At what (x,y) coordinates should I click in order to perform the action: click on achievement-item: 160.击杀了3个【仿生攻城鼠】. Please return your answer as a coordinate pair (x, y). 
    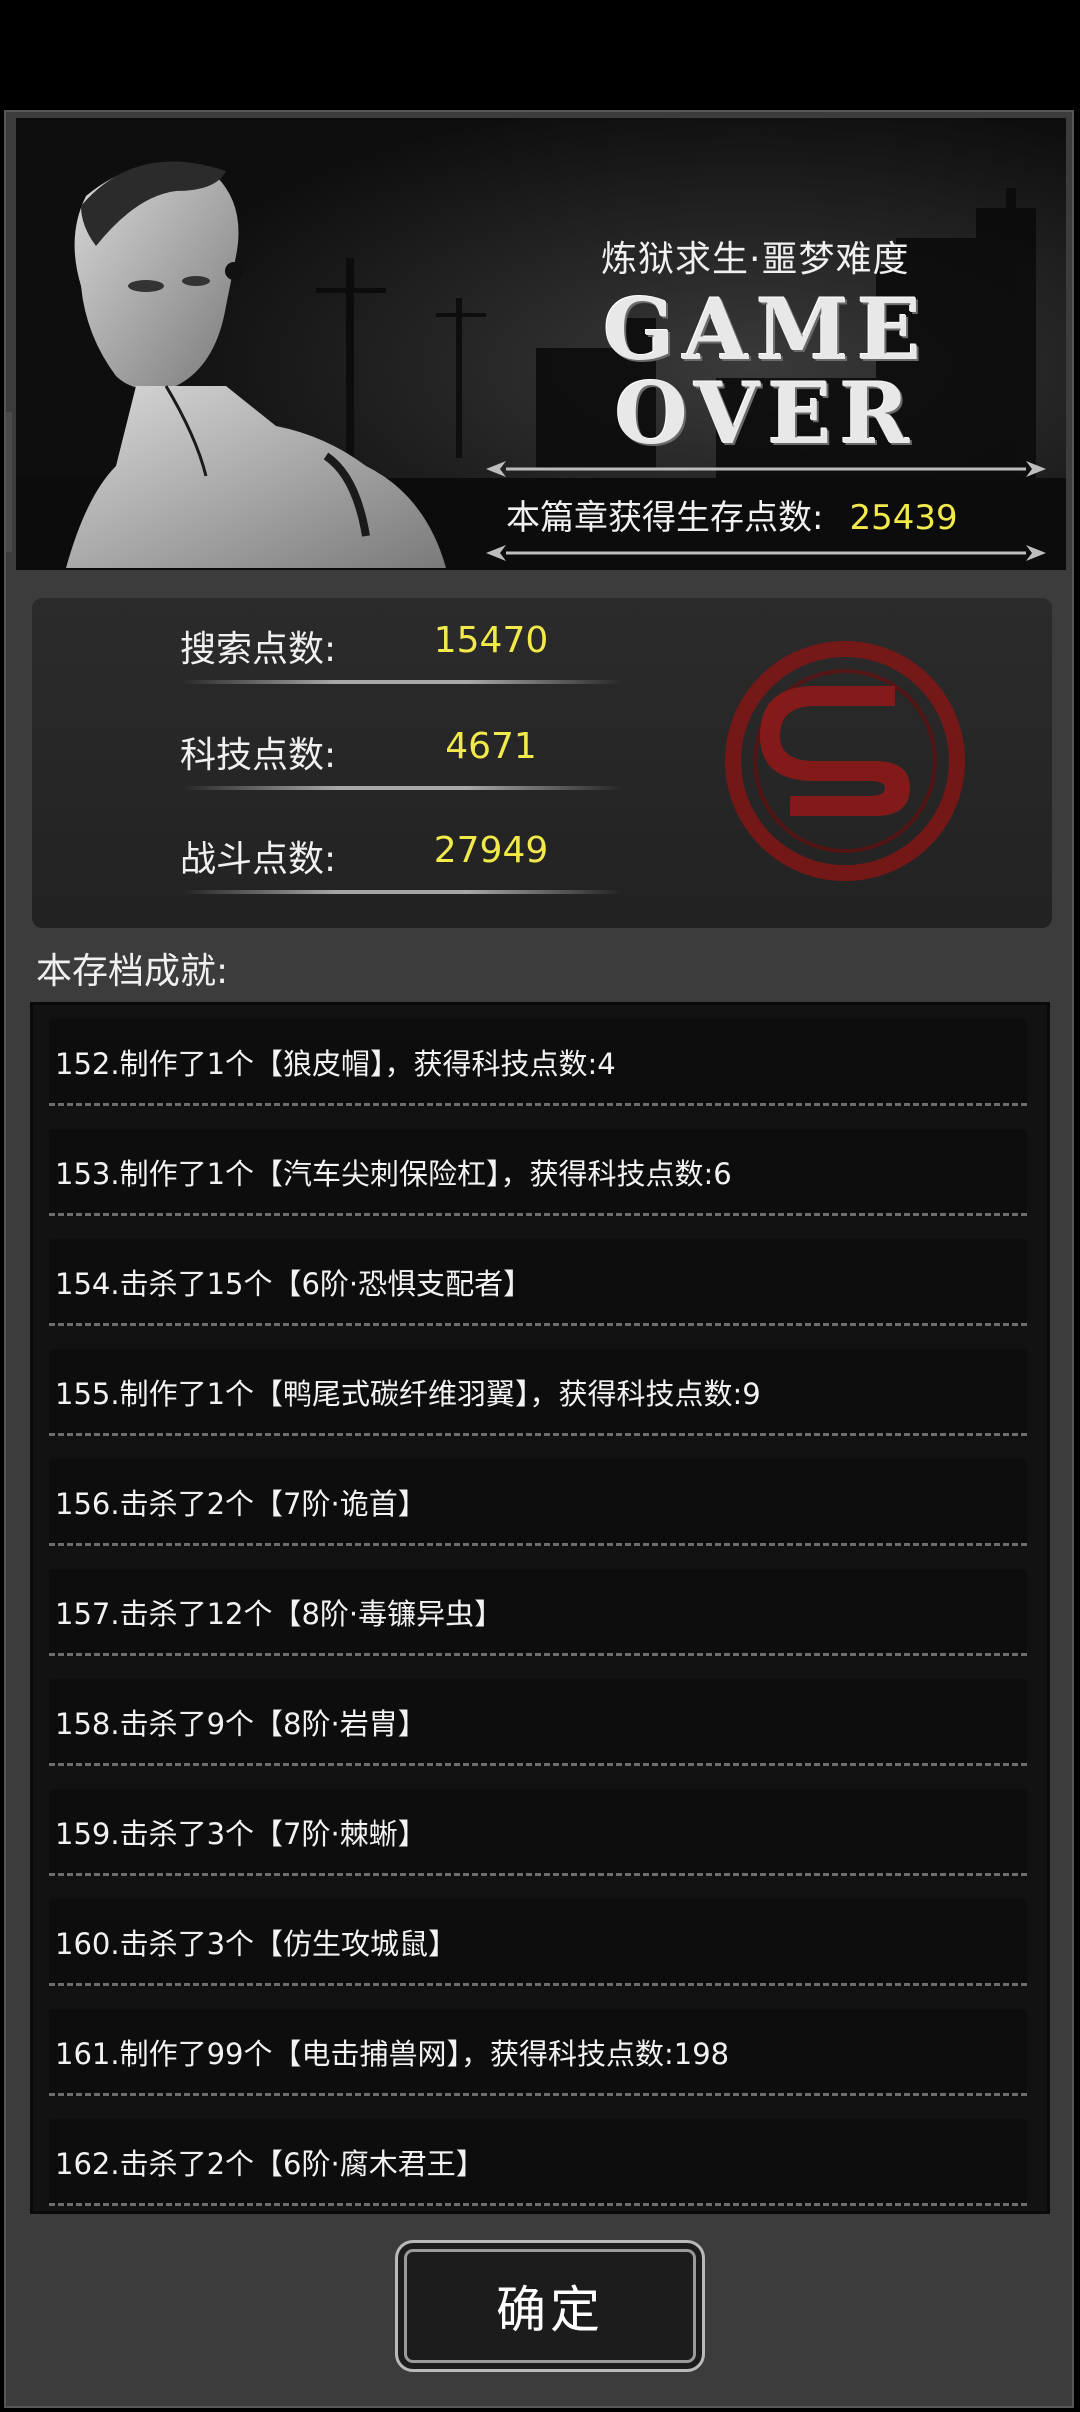
    Looking at the image, I should click on (538, 1942).